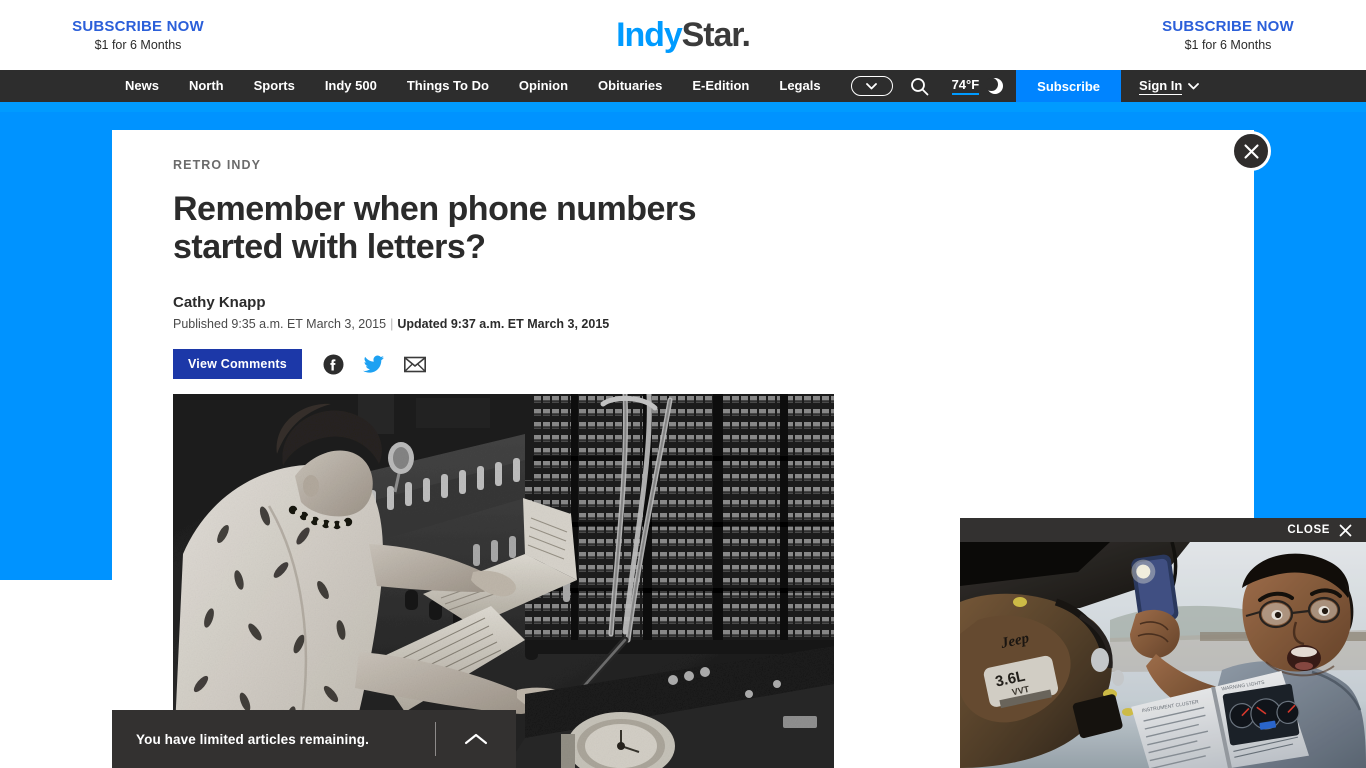 This screenshot has width=1366, height=768. I want to click on subscribe-promo-left-title: SUBSCRIBE NOW, so click(138, 26).